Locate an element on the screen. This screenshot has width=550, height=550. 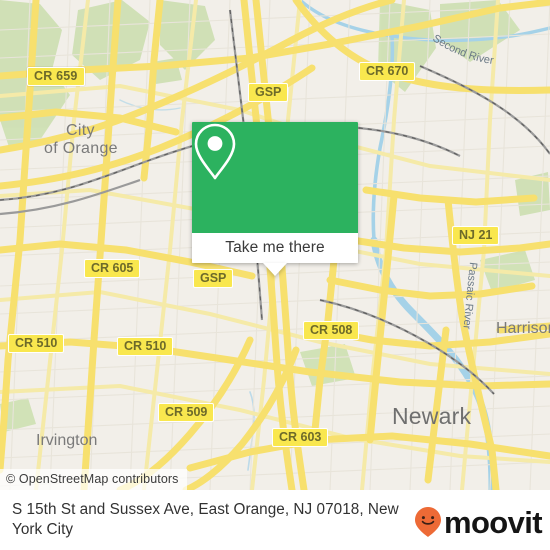
route-shield-cr-509: CR 509 is located at coordinates (186, 412).